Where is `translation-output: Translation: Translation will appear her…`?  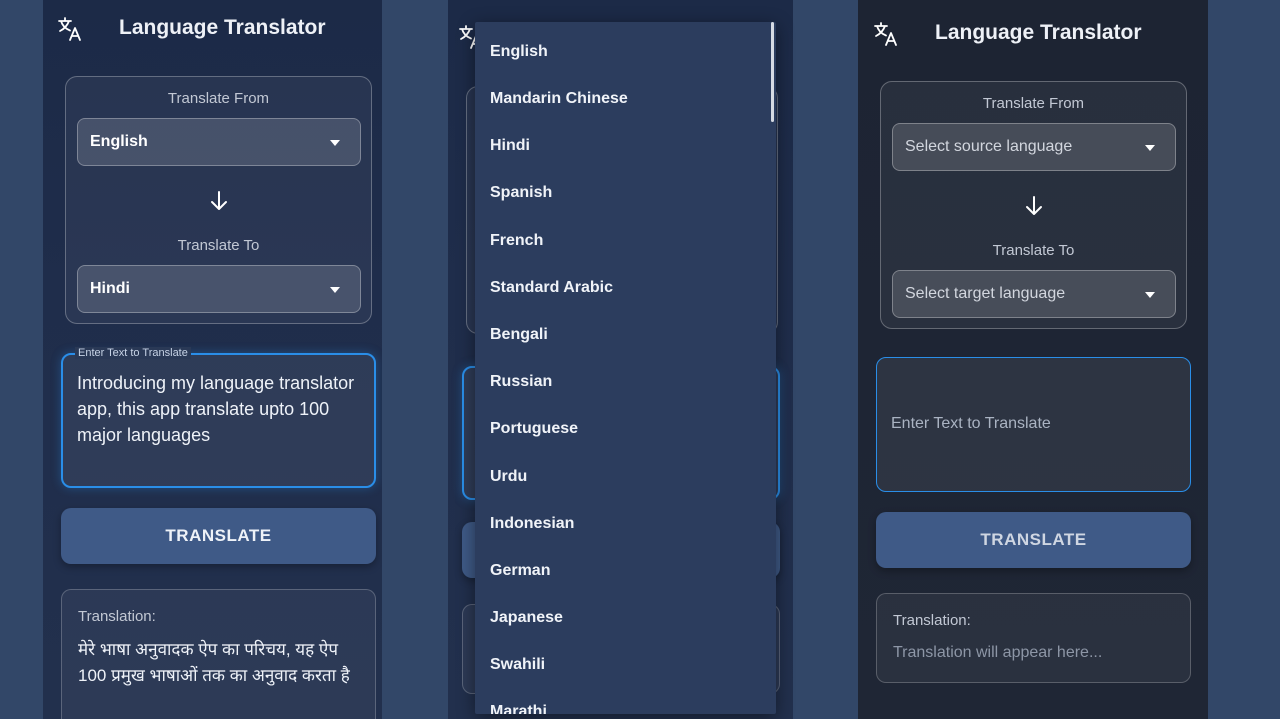 translation-output: Translation: Translation will appear her… is located at coordinates (1033, 638).